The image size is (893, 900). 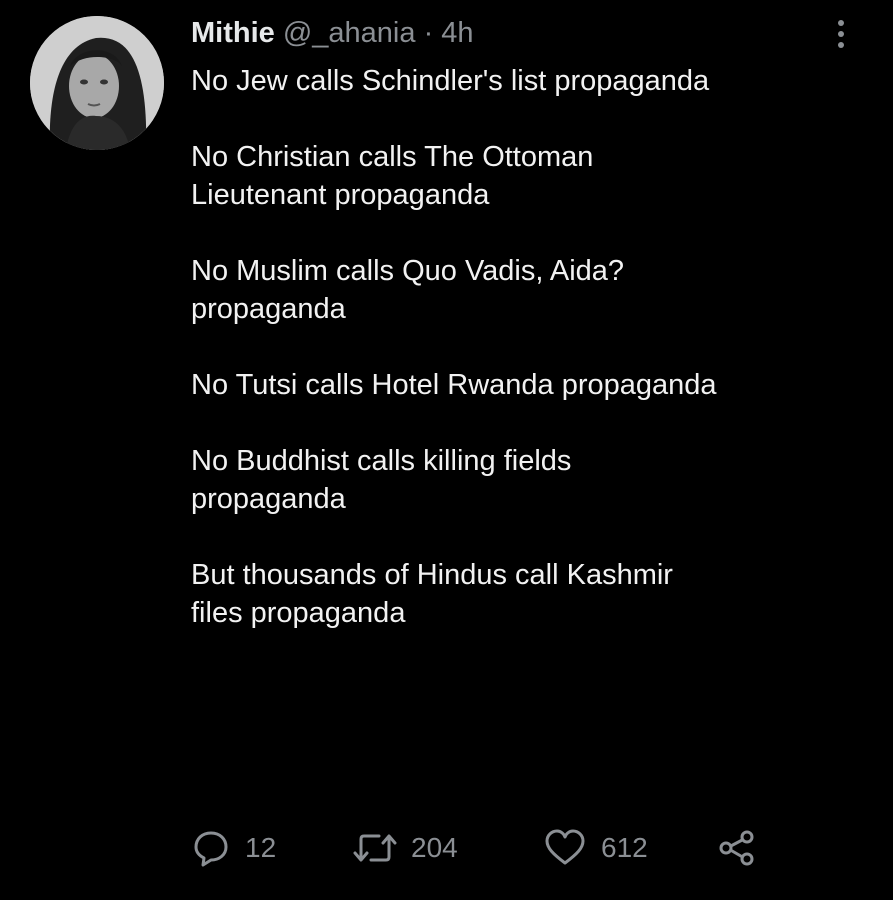 I want to click on tweet-timestamp: 4h, so click(x=457, y=33).